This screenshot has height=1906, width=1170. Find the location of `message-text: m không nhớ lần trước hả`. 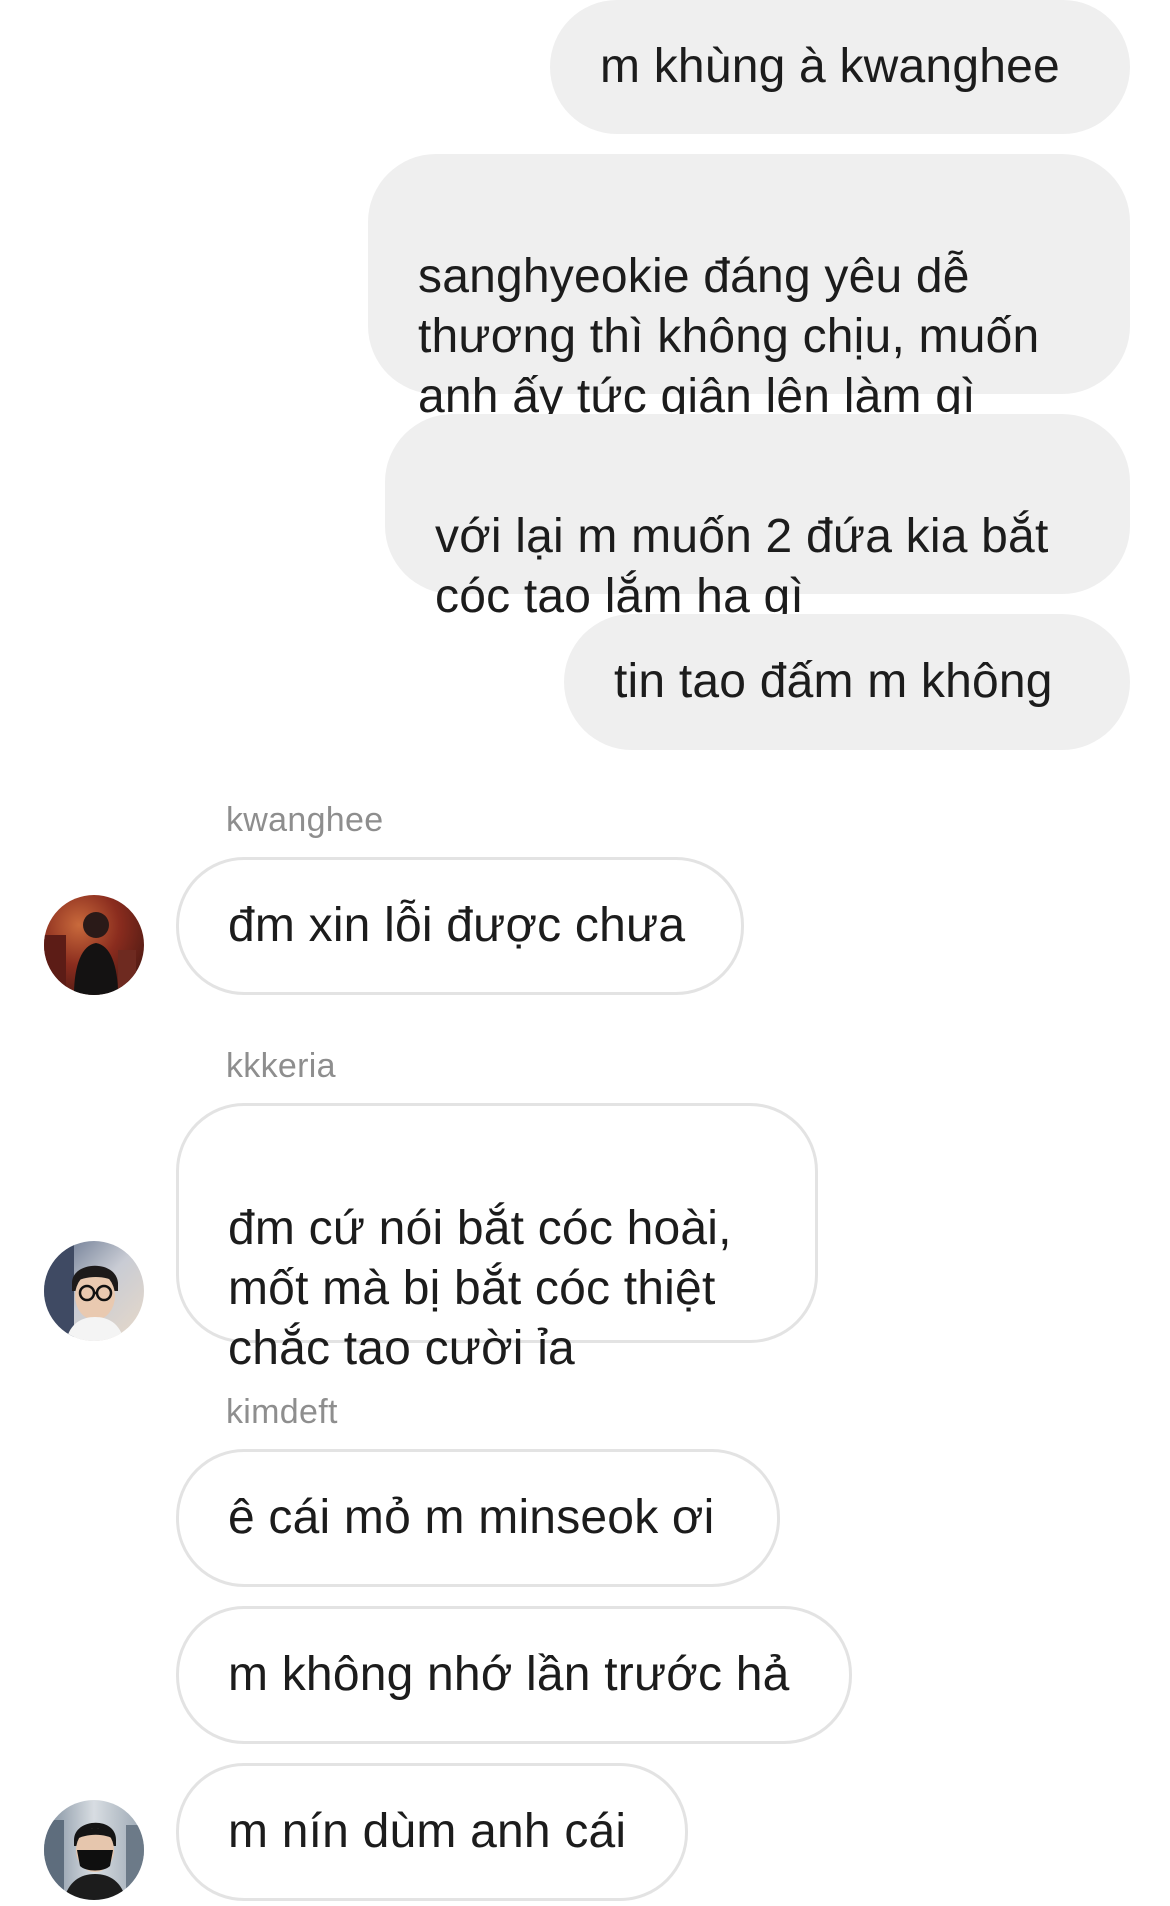

message-text: m không nhớ lần trước hả is located at coordinates (509, 1674).